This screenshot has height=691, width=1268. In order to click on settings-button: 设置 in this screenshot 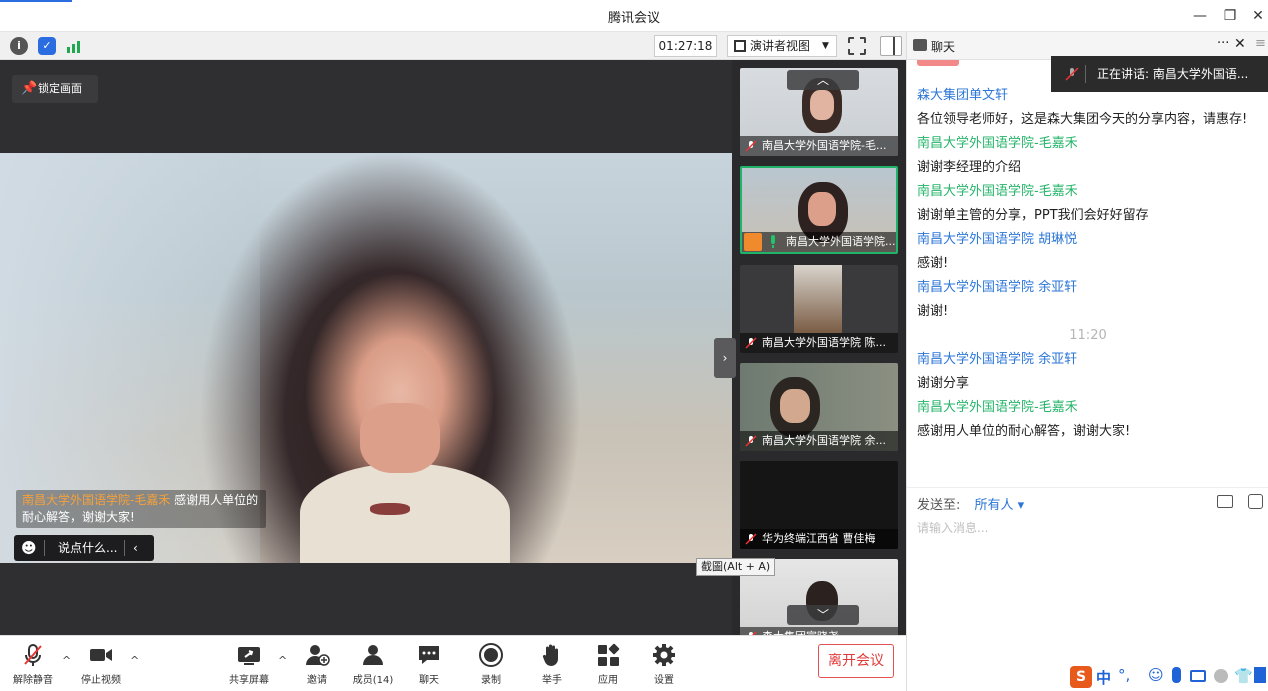, I will do `click(664, 664)`.